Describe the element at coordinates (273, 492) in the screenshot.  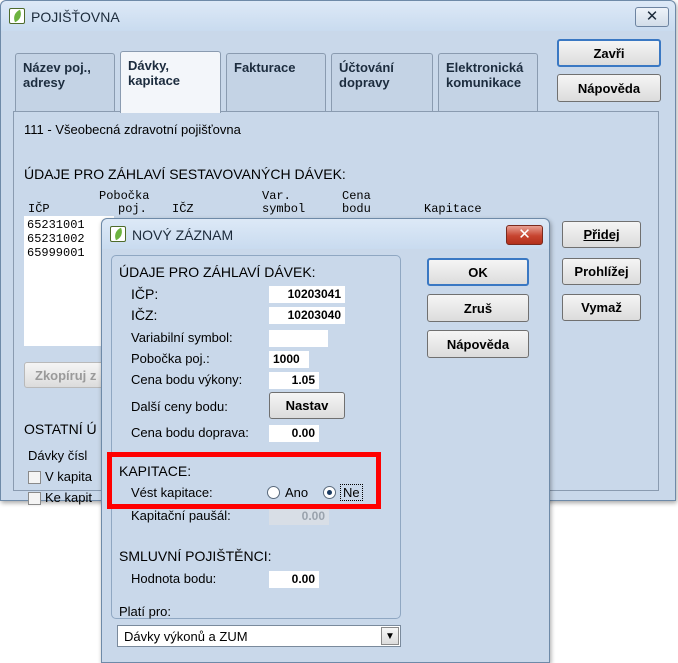
I see `radio-yes` at that location.